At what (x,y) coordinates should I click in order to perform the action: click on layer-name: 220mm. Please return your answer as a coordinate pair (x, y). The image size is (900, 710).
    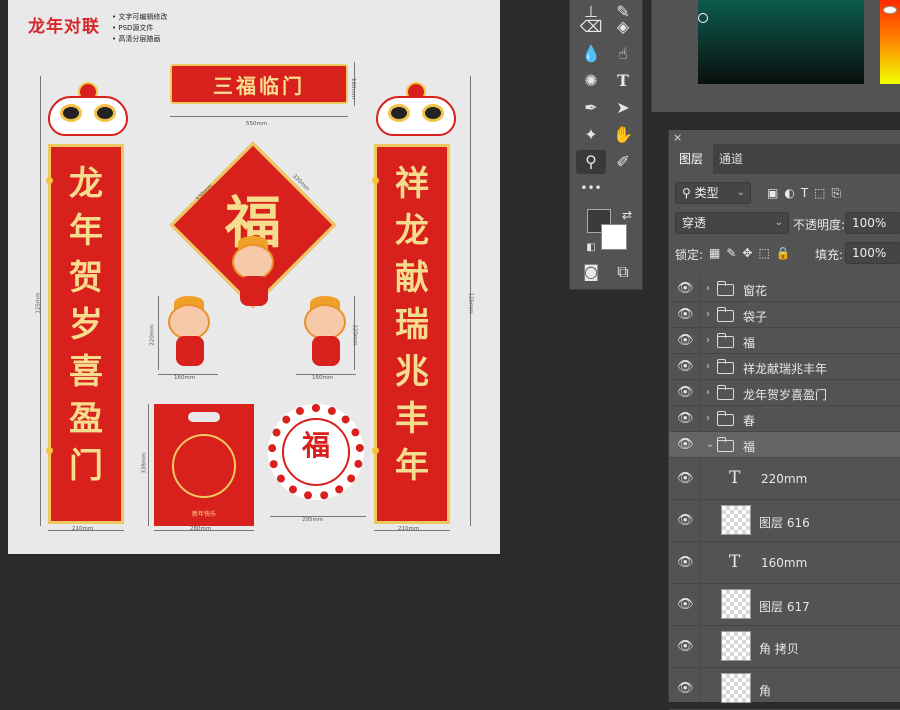
    Looking at the image, I should click on (784, 479).